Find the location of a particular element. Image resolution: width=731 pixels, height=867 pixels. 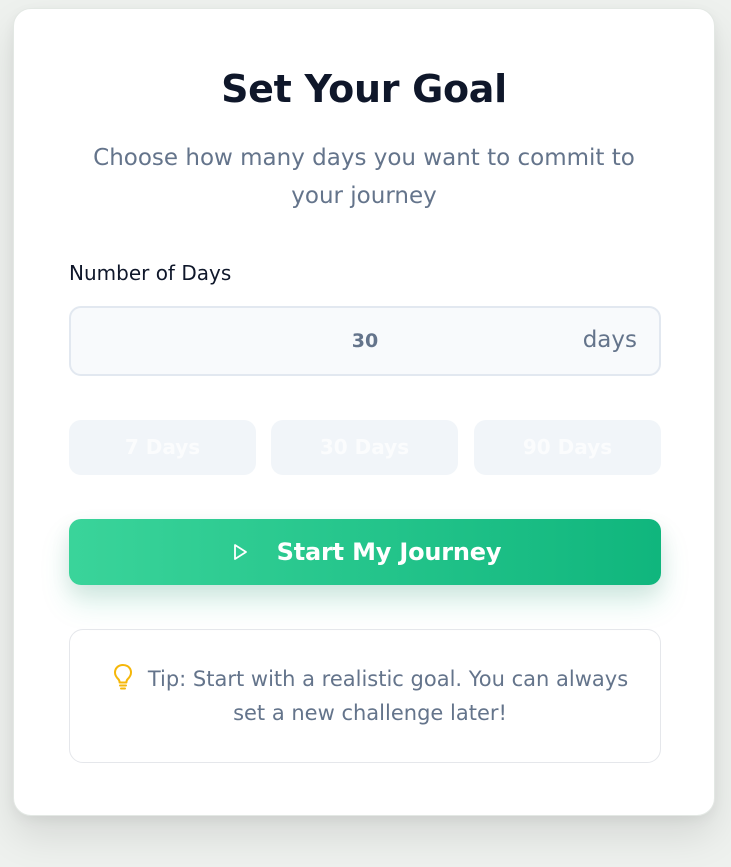

days-input-container: days is located at coordinates (365, 341).